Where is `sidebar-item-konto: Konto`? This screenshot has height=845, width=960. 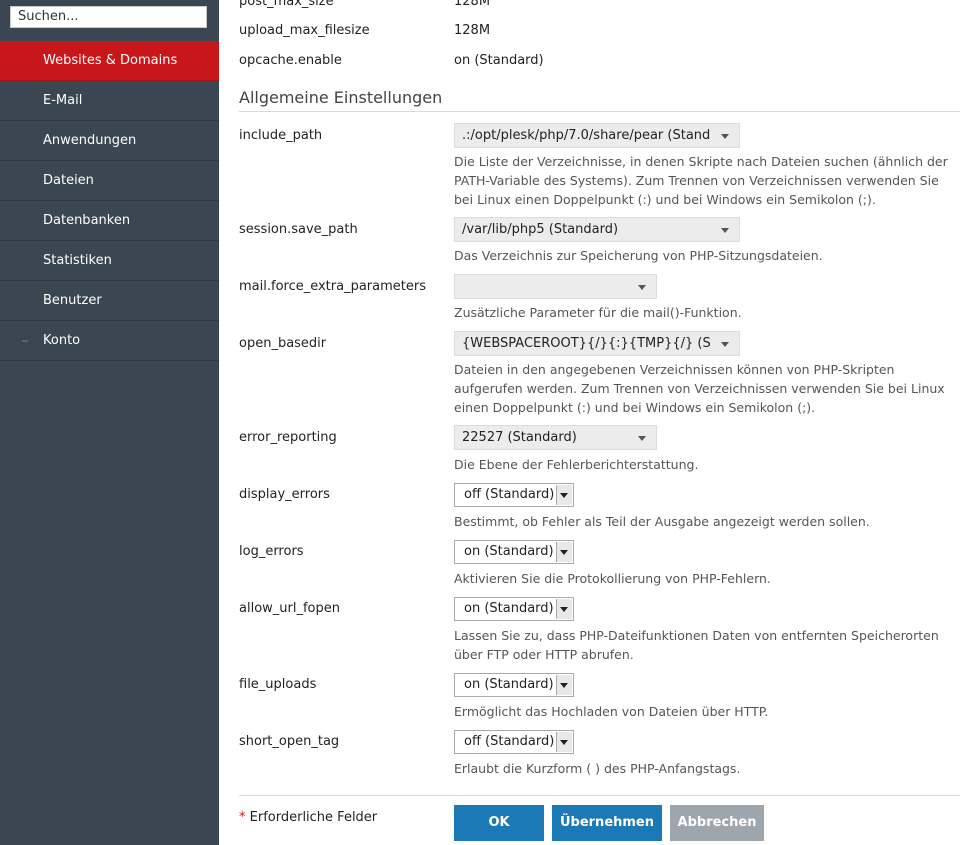 sidebar-item-konto: Konto is located at coordinates (109, 341).